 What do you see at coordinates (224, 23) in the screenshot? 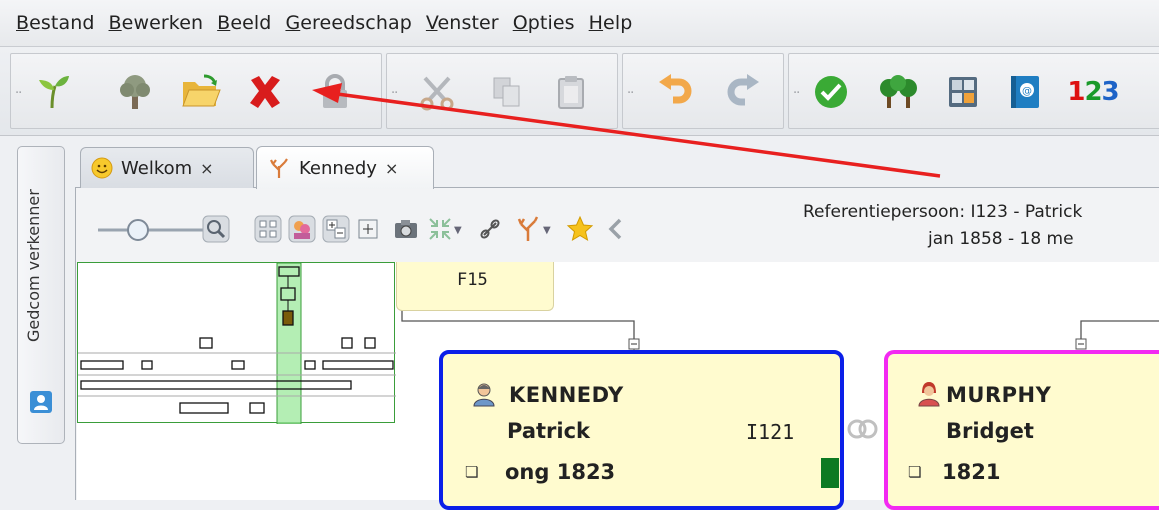
I see `menu-beeld-mnemonic: B` at bounding box center [224, 23].